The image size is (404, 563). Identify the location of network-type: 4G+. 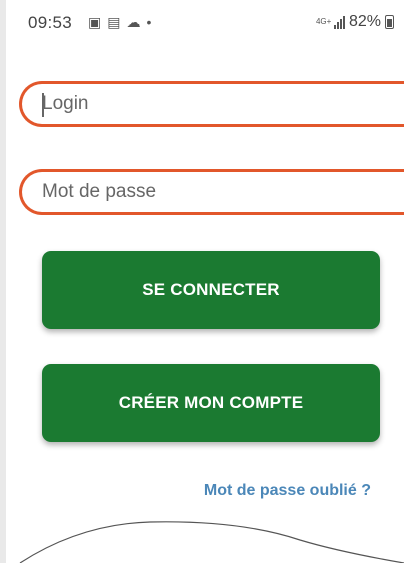
(323, 21).